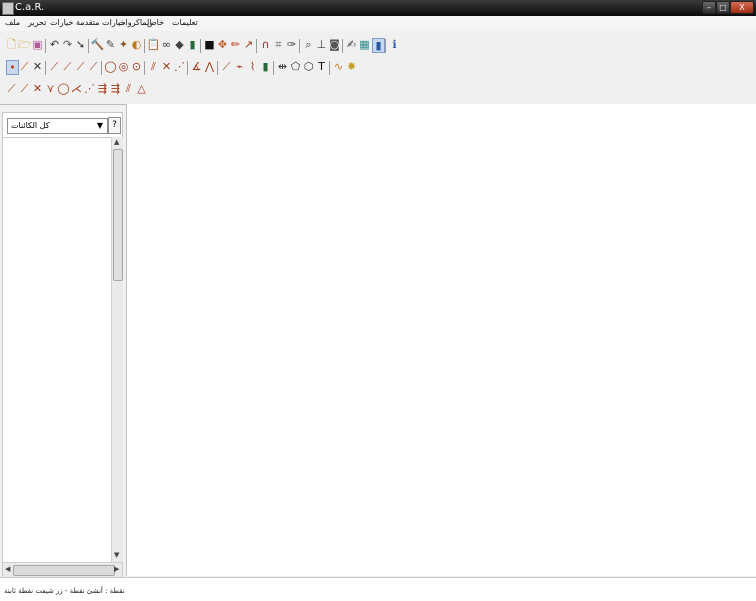 This screenshot has width=756, height=601. Describe the element at coordinates (179, 44) in the screenshot. I see `diamond-icon: ◆` at that location.